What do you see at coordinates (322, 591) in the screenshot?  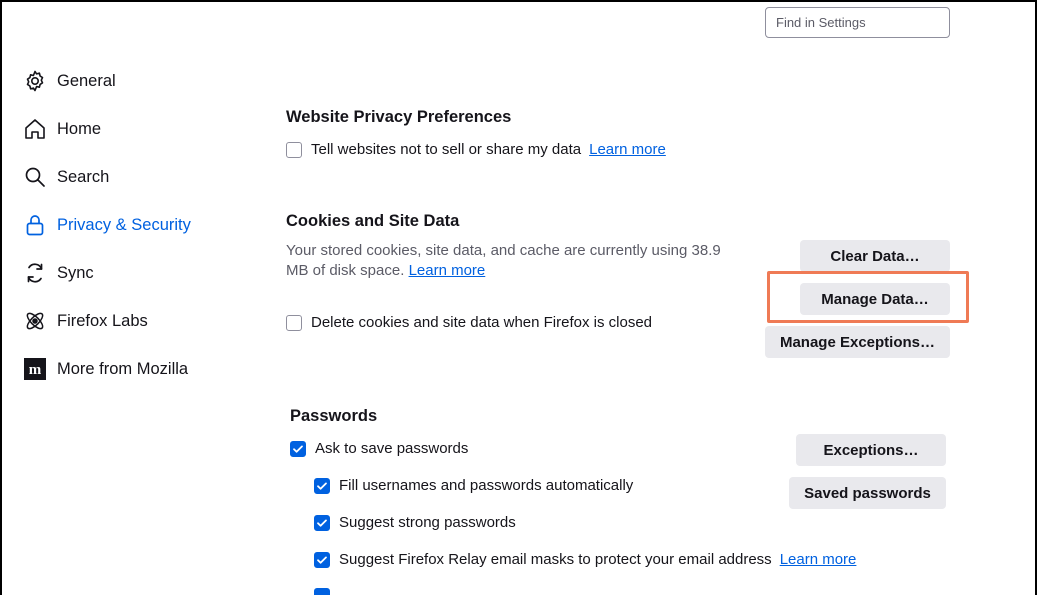 I see `cut-off-checkbox` at bounding box center [322, 591].